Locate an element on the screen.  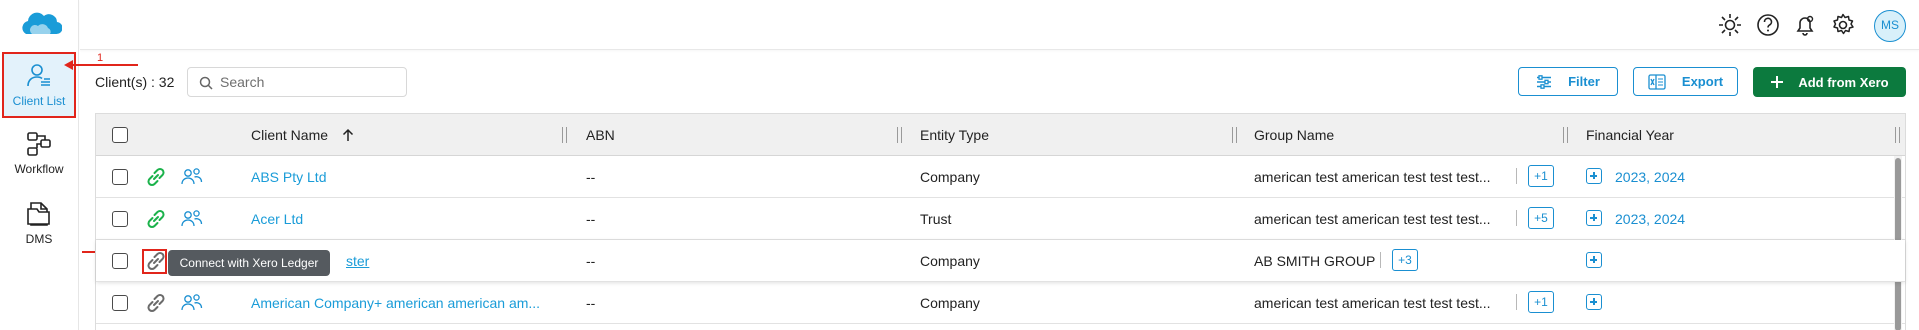
sidebar-item-label: Workflow is located at coordinates (39, 169).